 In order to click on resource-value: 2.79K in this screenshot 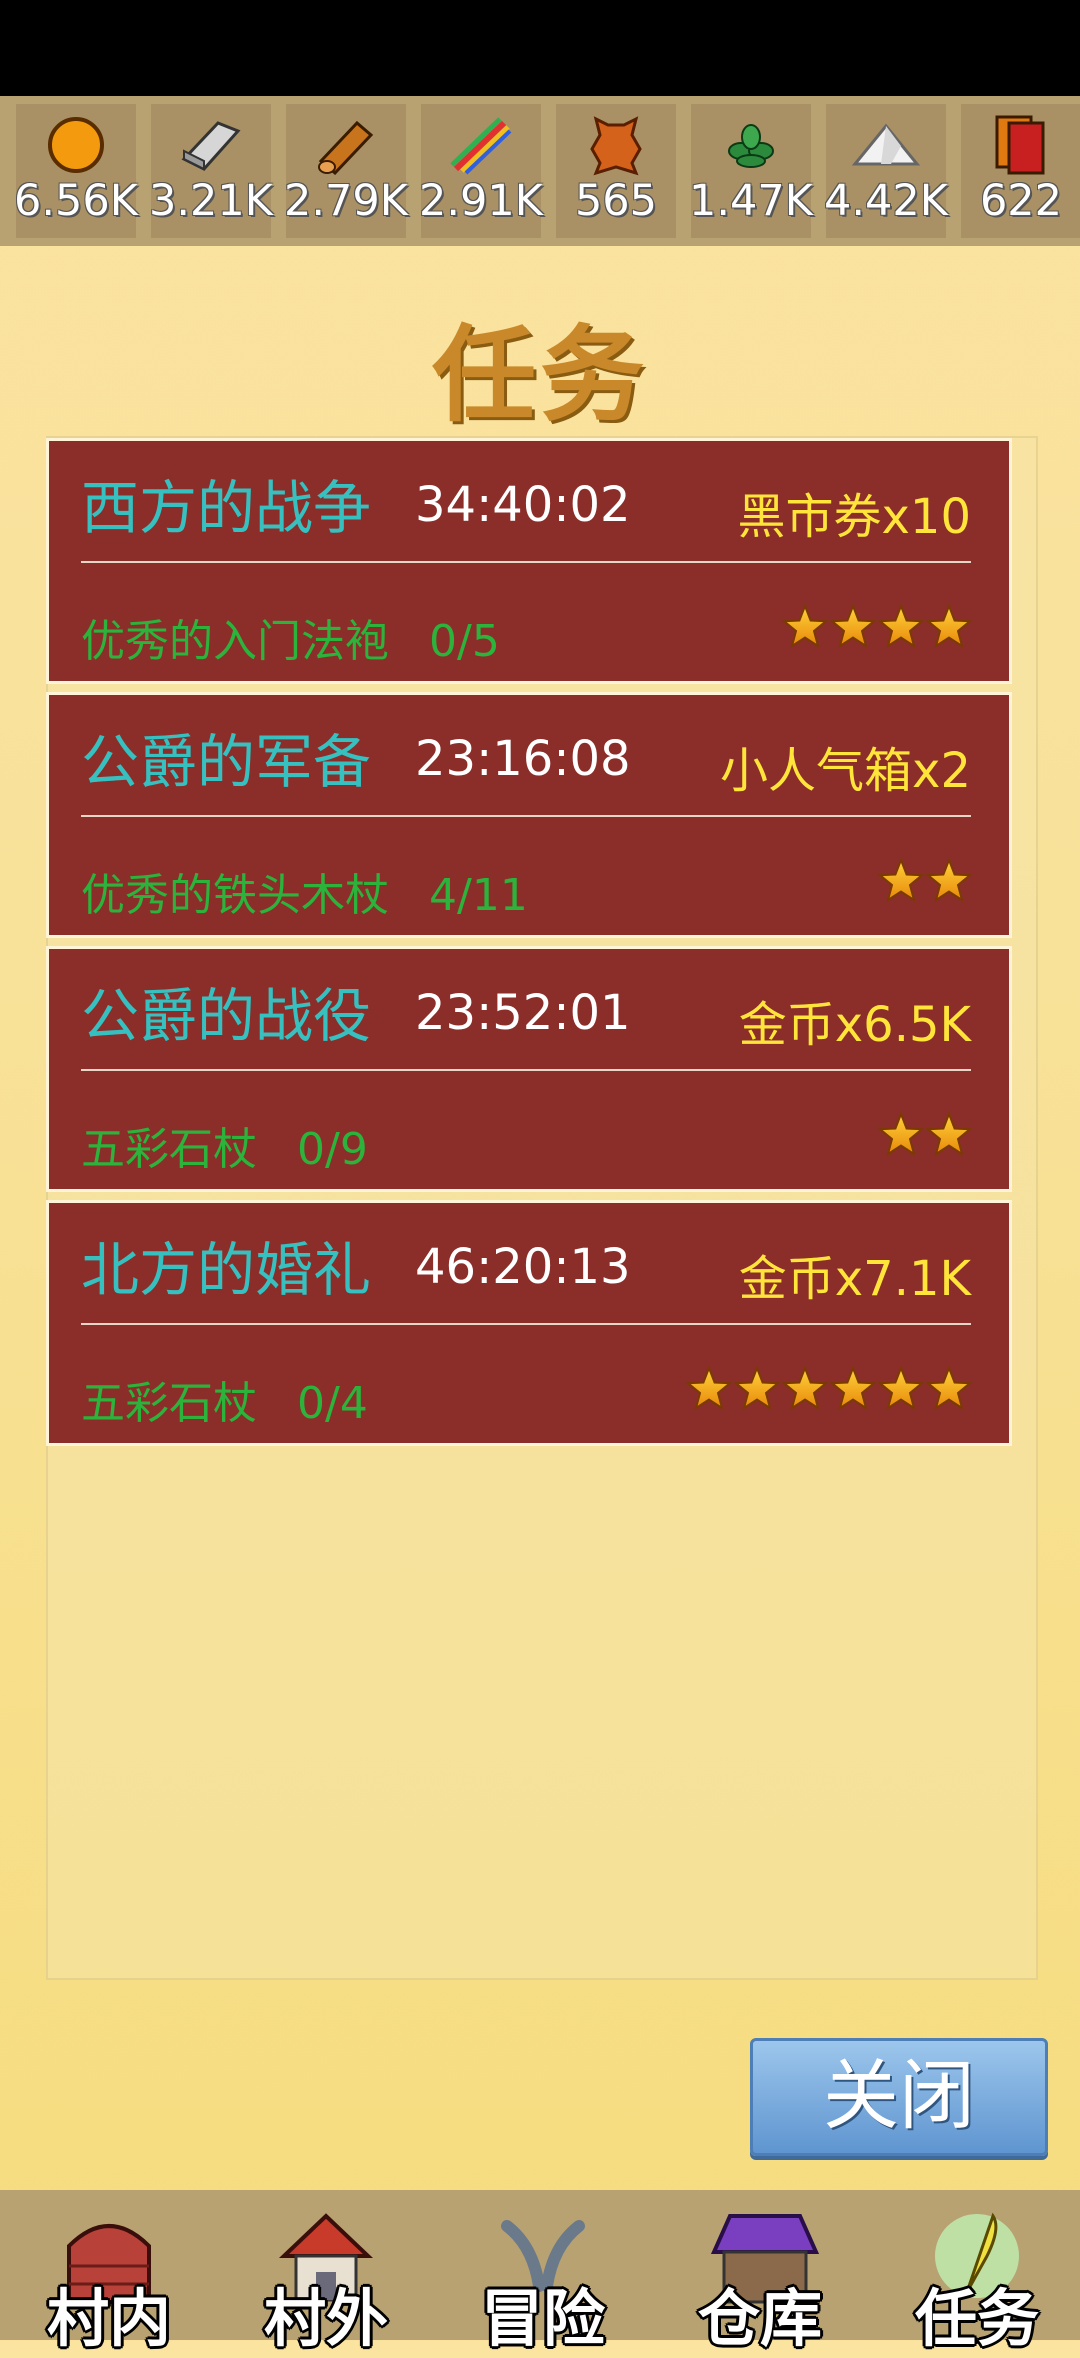, I will do `click(346, 201)`.